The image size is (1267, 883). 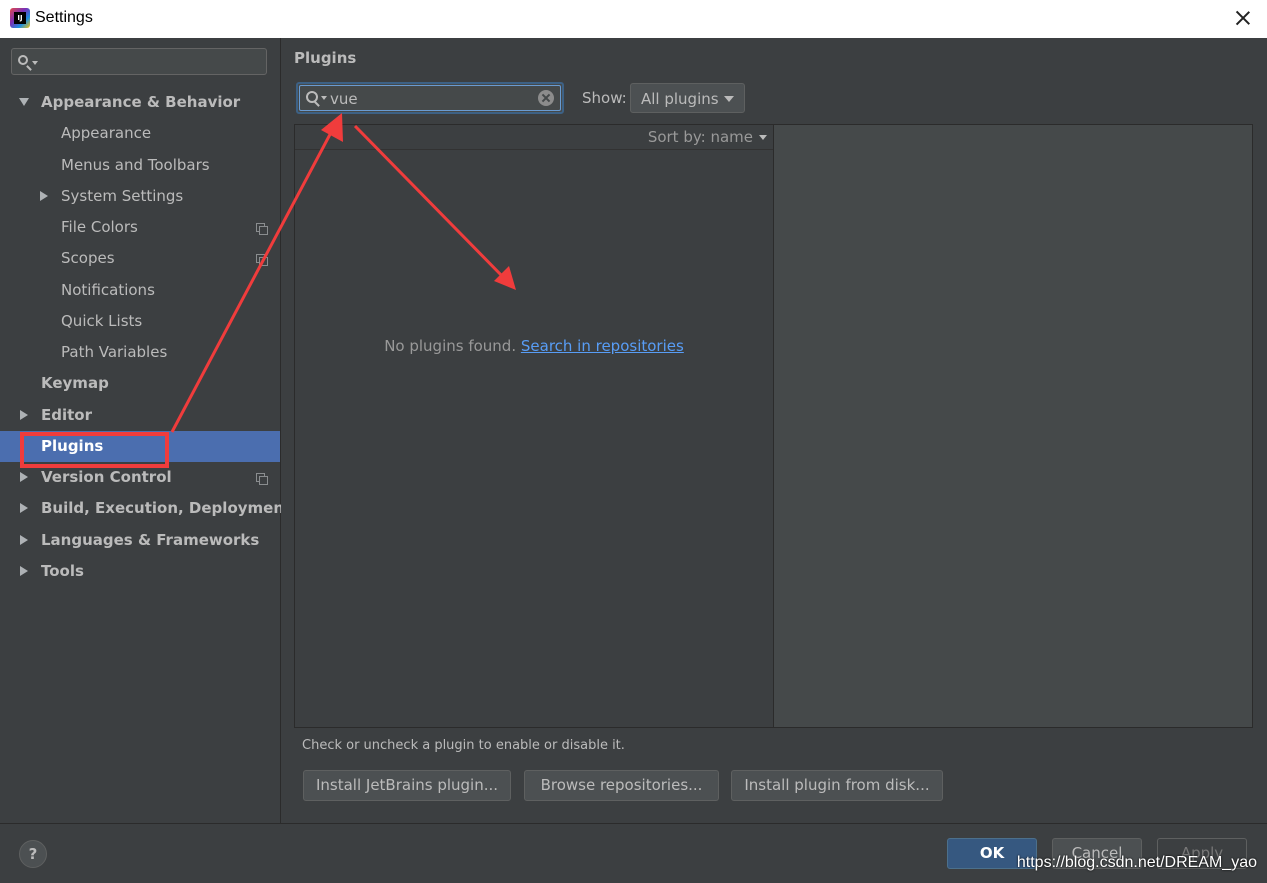 I want to click on annotation-arrowhead, so click(x=332, y=127).